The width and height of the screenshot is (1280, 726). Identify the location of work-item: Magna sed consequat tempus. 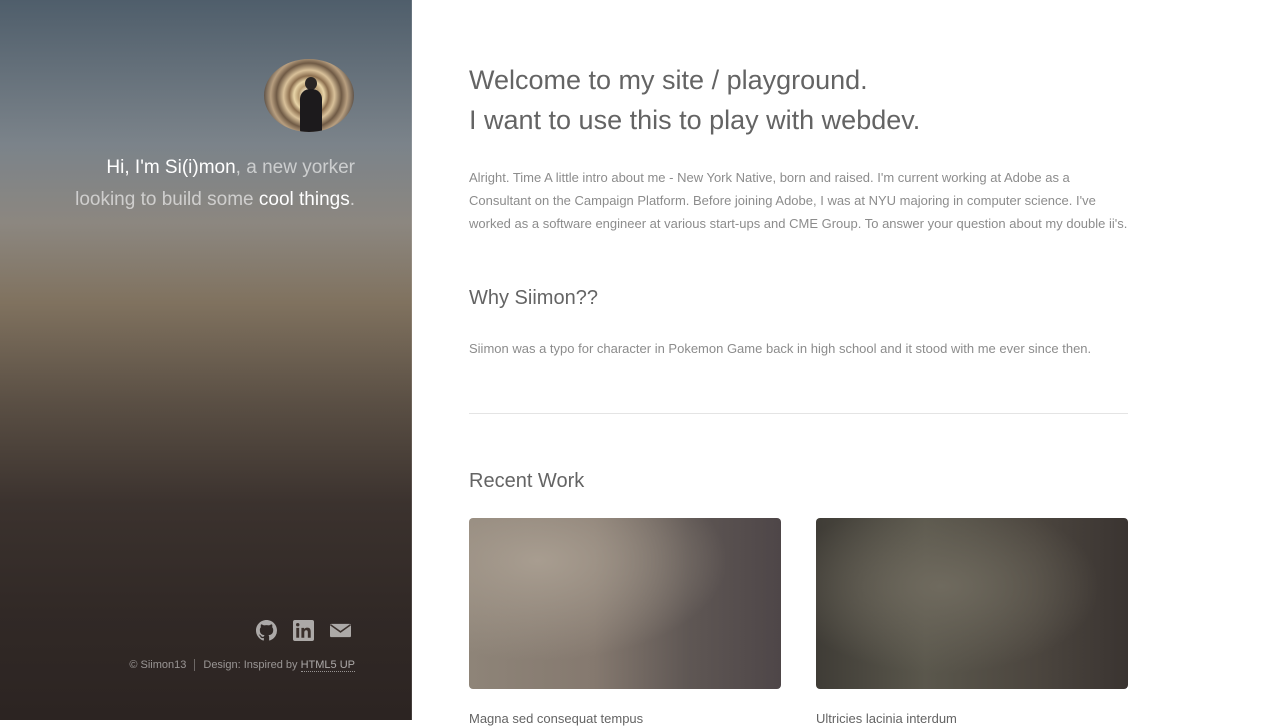
(625, 622).